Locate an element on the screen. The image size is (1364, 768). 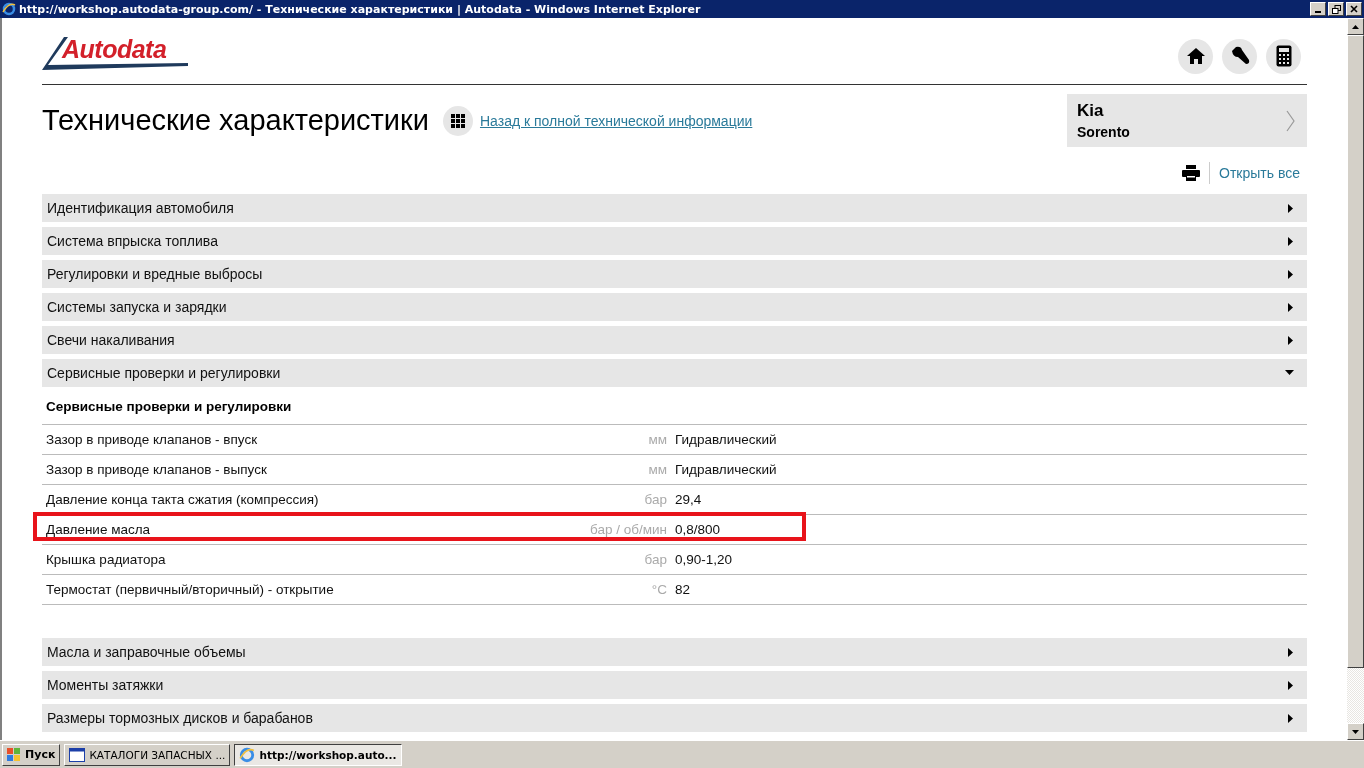
logo-swoosh-icon is located at coordinates (115, 54).